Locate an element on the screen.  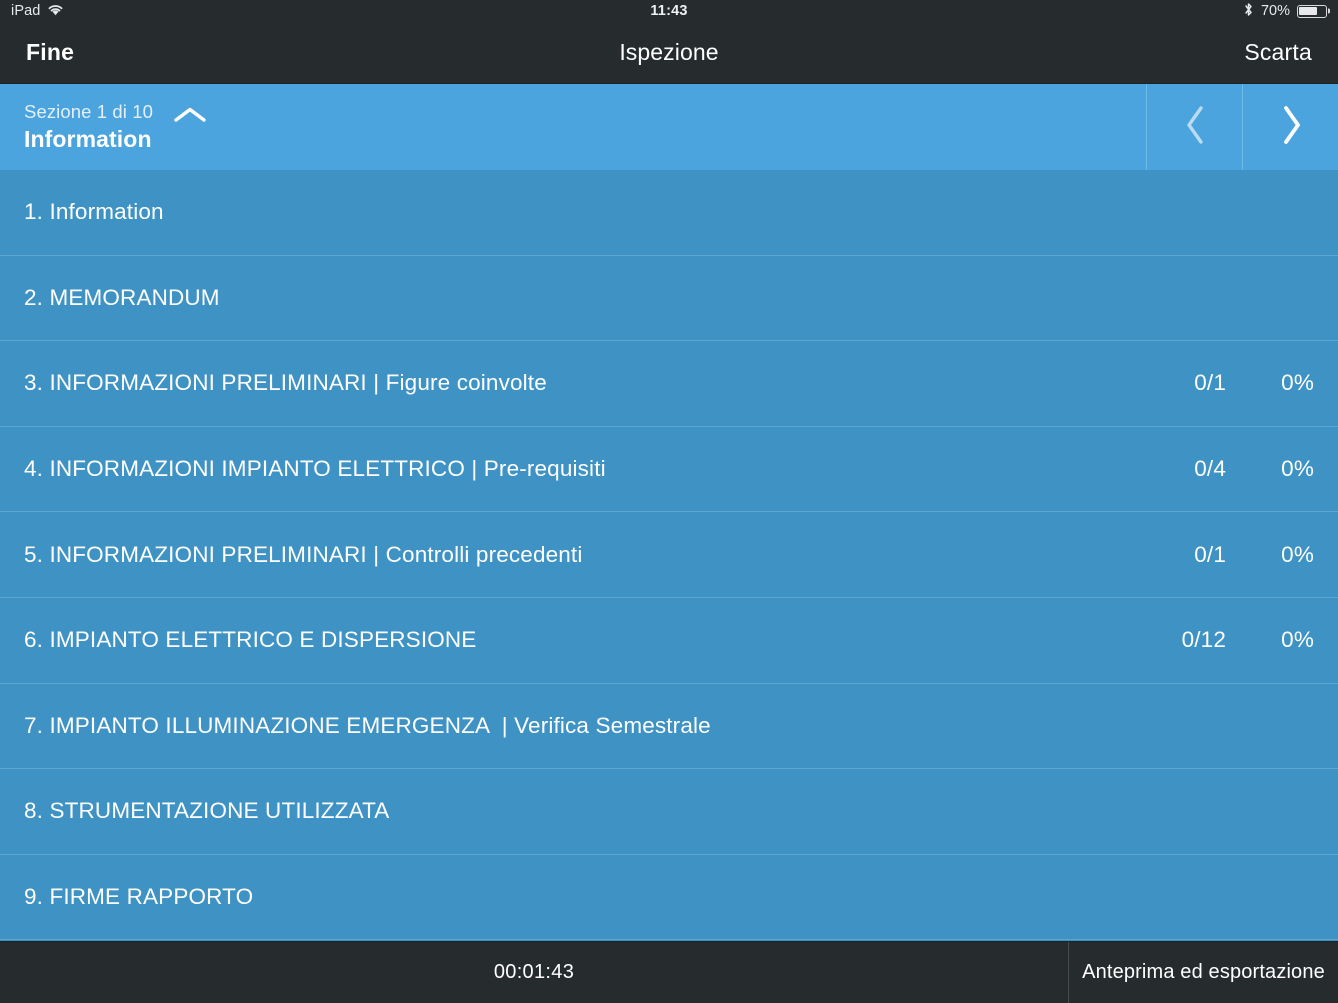
battery-icon is located at coordinates (1312, 11).